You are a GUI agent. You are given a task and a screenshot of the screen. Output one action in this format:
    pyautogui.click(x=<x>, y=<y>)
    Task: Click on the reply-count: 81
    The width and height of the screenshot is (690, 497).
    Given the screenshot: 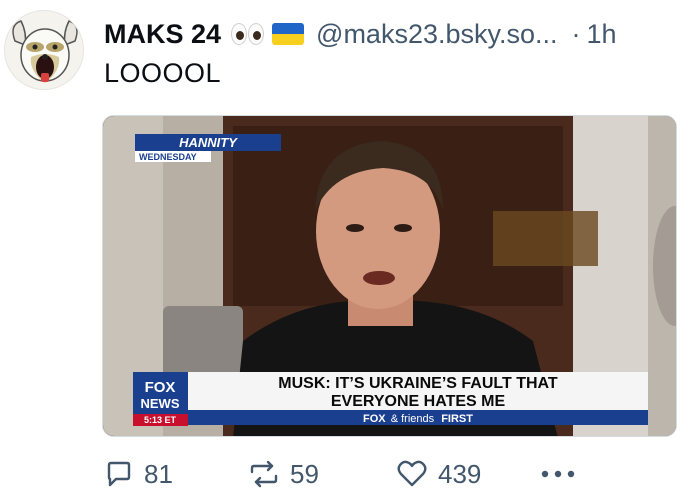 What is the action you would take?
    pyautogui.click(x=158, y=473)
    